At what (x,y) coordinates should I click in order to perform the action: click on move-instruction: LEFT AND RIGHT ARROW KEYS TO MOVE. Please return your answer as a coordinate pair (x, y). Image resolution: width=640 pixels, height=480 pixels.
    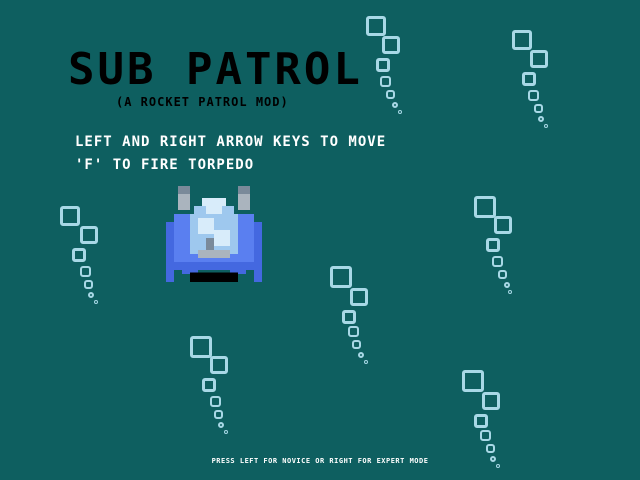
    Looking at the image, I should click on (231, 142).